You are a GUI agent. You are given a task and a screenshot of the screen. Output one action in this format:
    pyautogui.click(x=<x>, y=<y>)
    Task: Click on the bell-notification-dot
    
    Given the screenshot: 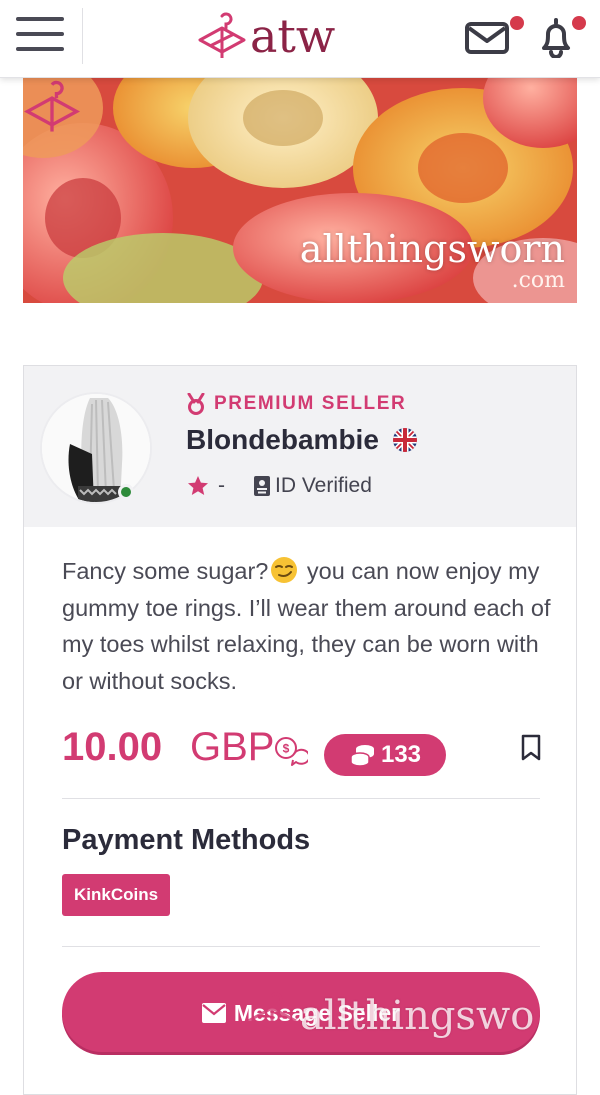 What is the action you would take?
    pyautogui.click(x=579, y=23)
    